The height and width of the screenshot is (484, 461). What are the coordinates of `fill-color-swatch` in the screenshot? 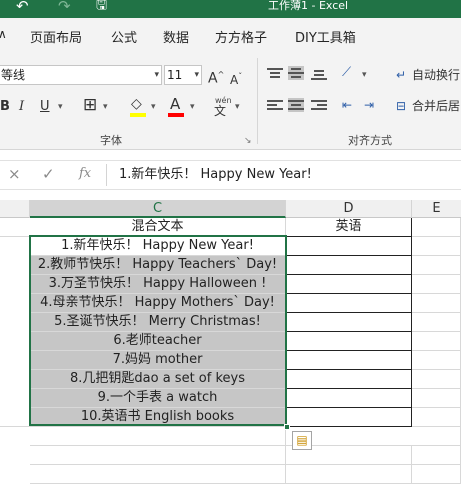 It's located at (138, 115).